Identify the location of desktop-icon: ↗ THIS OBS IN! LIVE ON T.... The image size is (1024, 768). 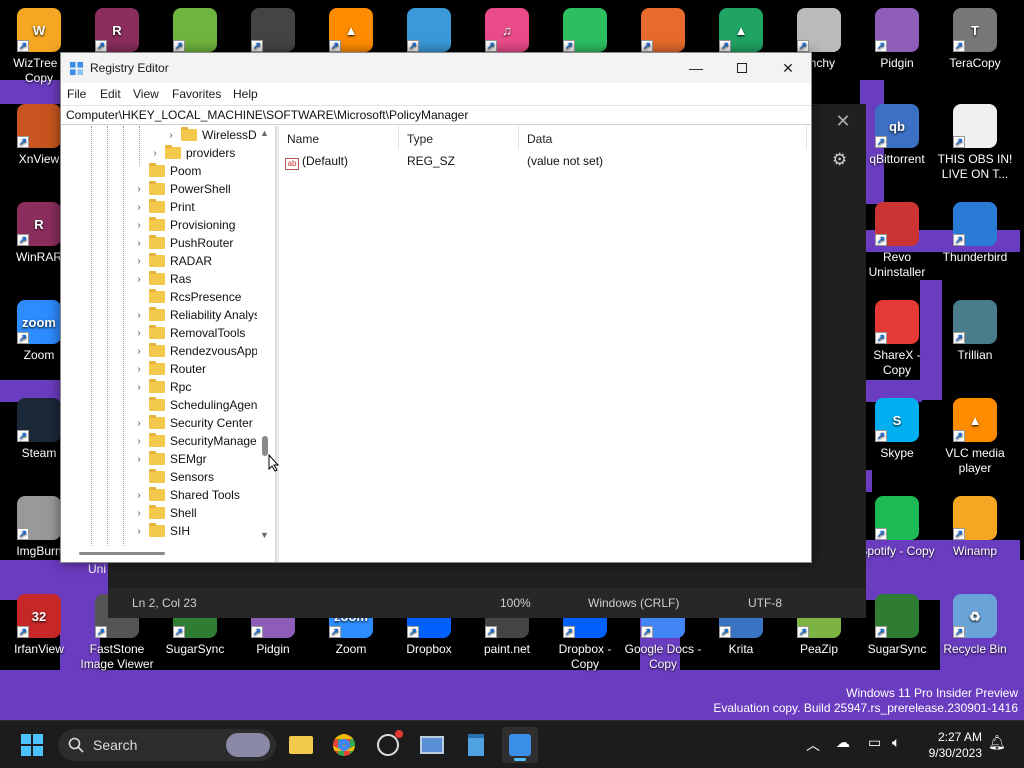
(975, 143).